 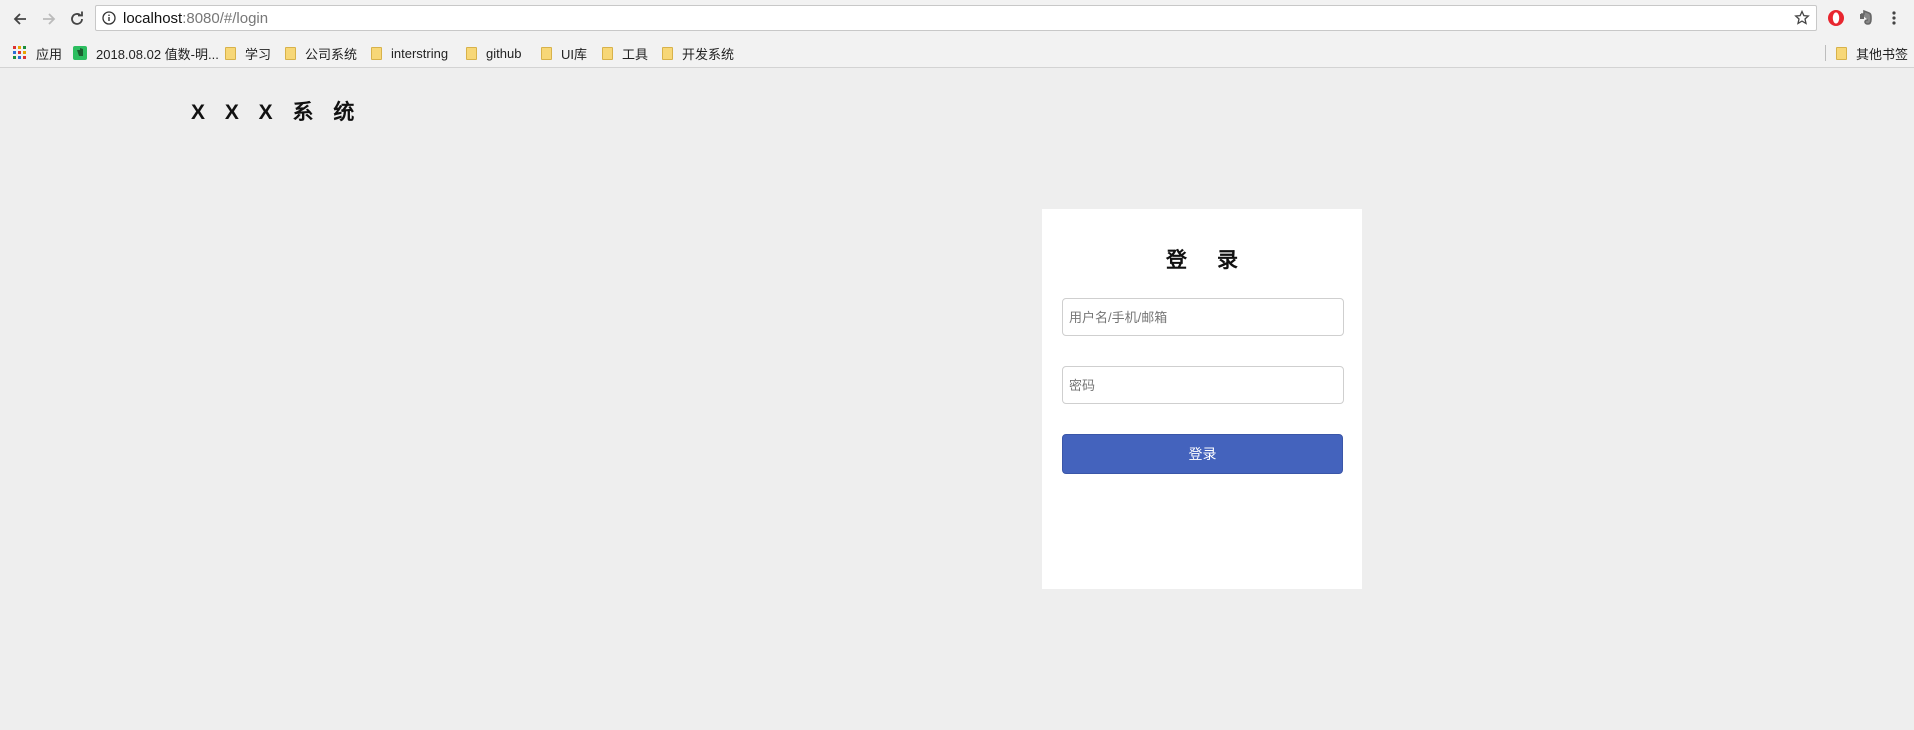 I want to click on url-text: localhost:8080/#/login, so click(x=195, y=18).